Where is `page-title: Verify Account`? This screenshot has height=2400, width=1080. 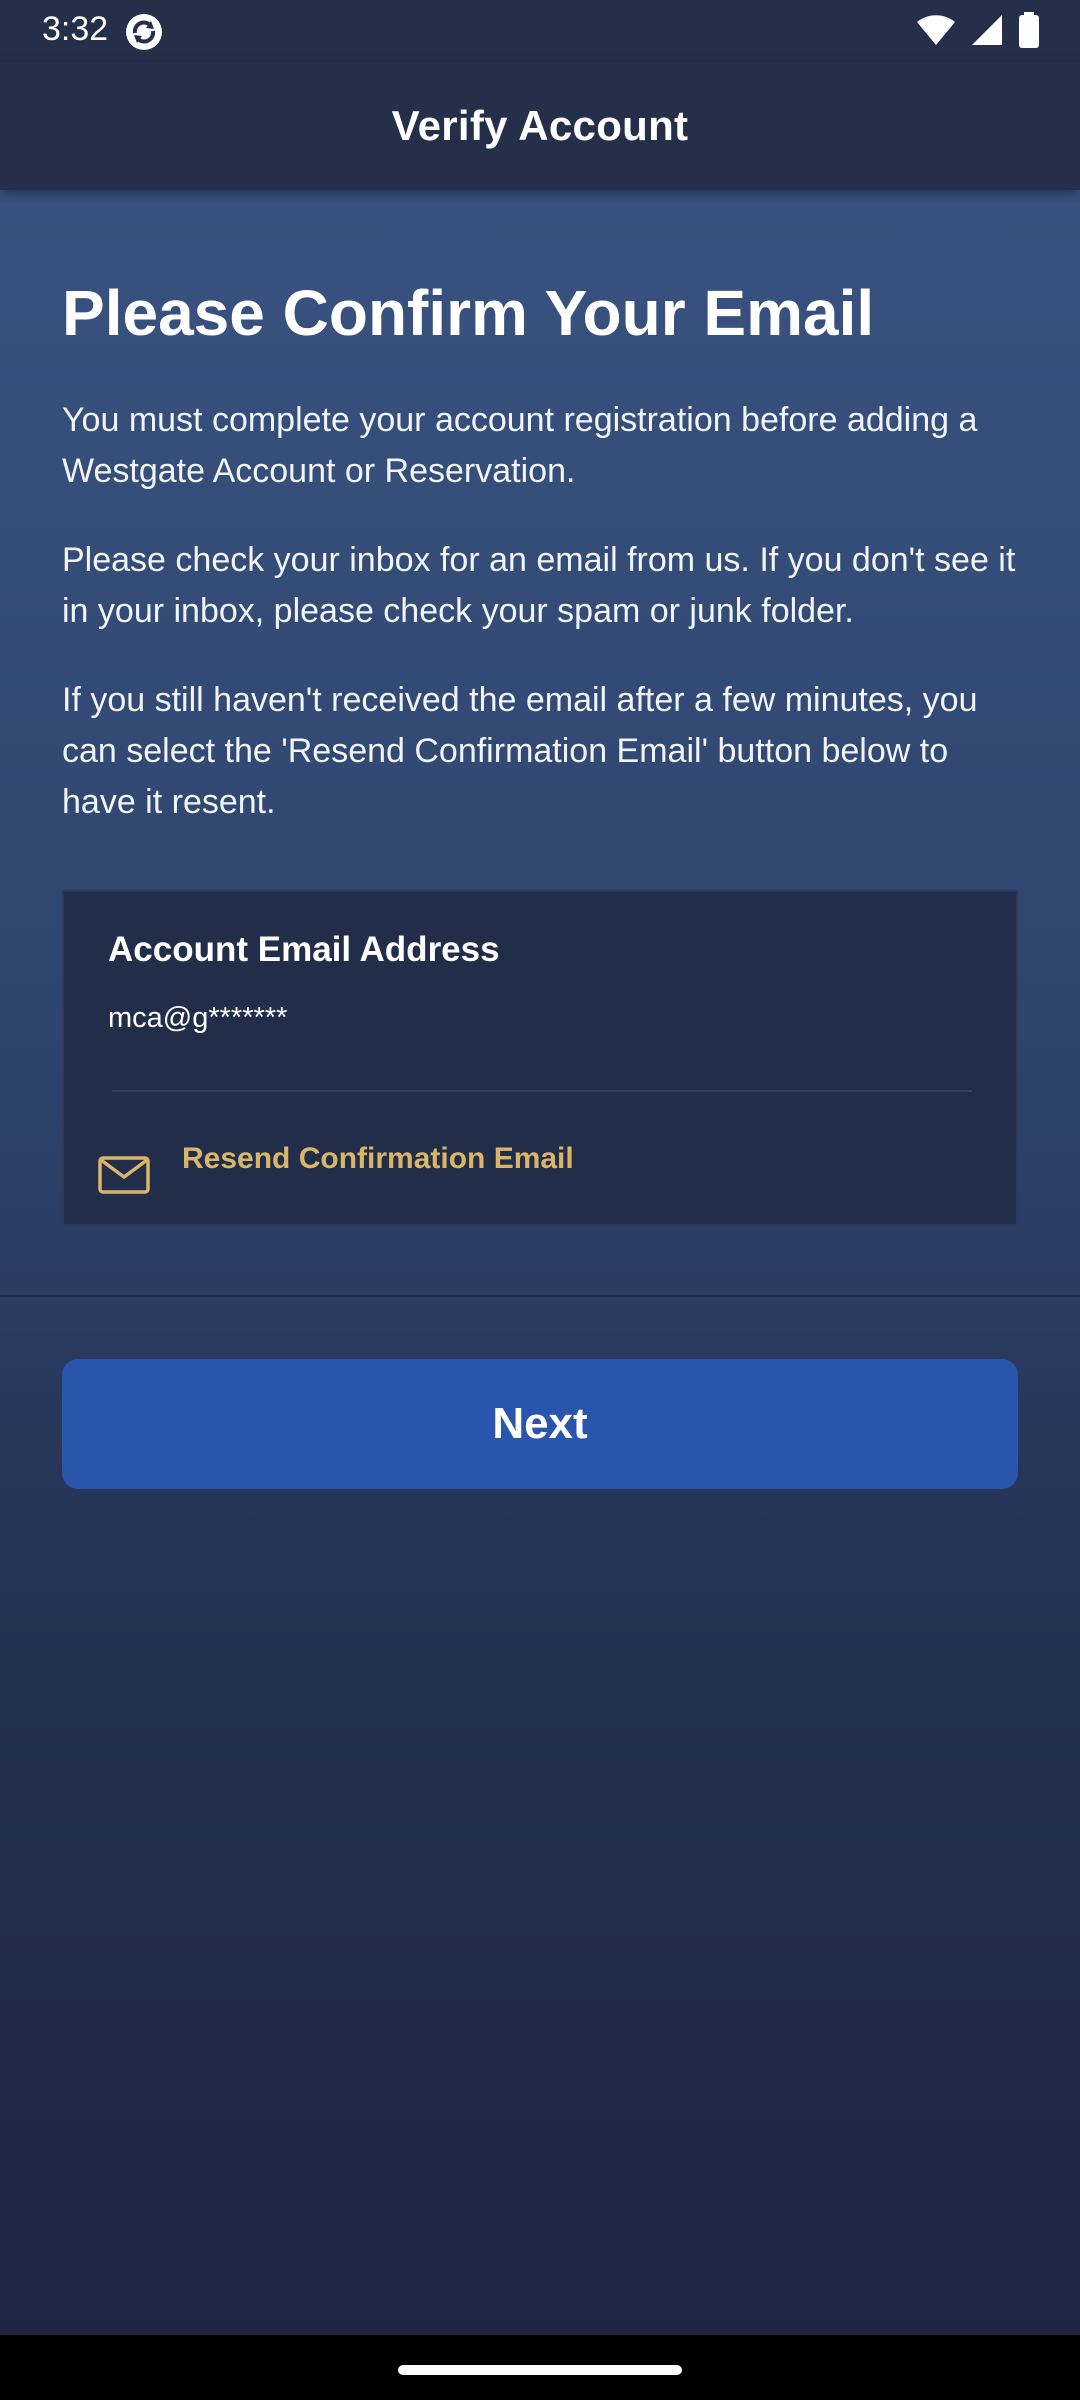 page-title: Verify Account is located at coordinates (540, 125).